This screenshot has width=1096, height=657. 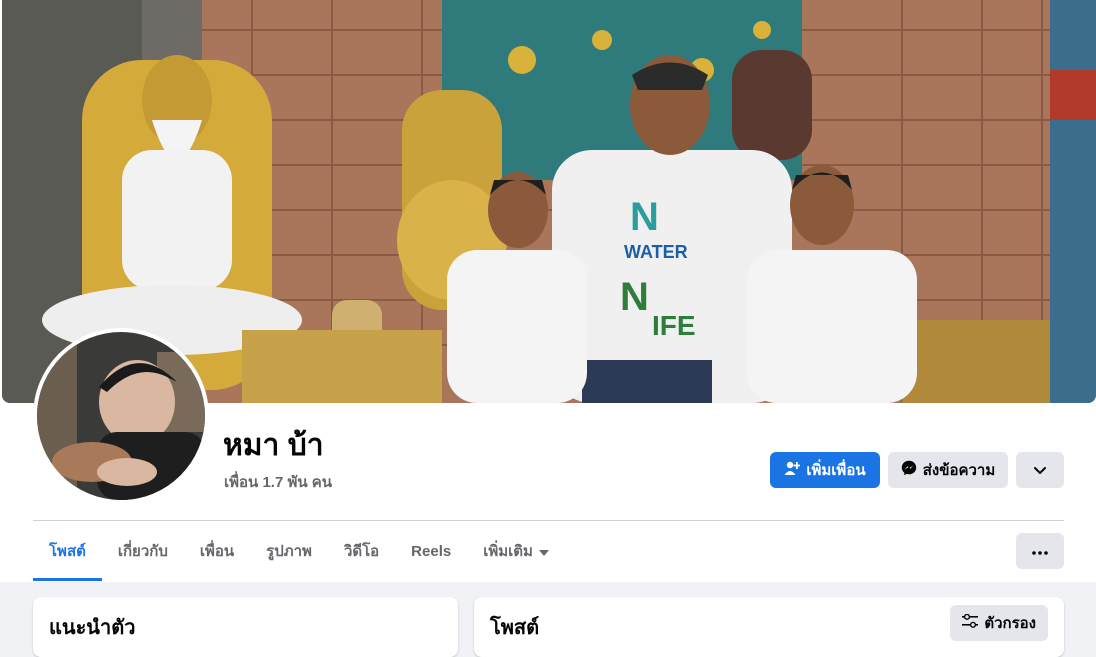 What do you see at coordinates (656, 252) in the screenshot?
I see `svg-text: WATER` at bounding box center [656, 252].